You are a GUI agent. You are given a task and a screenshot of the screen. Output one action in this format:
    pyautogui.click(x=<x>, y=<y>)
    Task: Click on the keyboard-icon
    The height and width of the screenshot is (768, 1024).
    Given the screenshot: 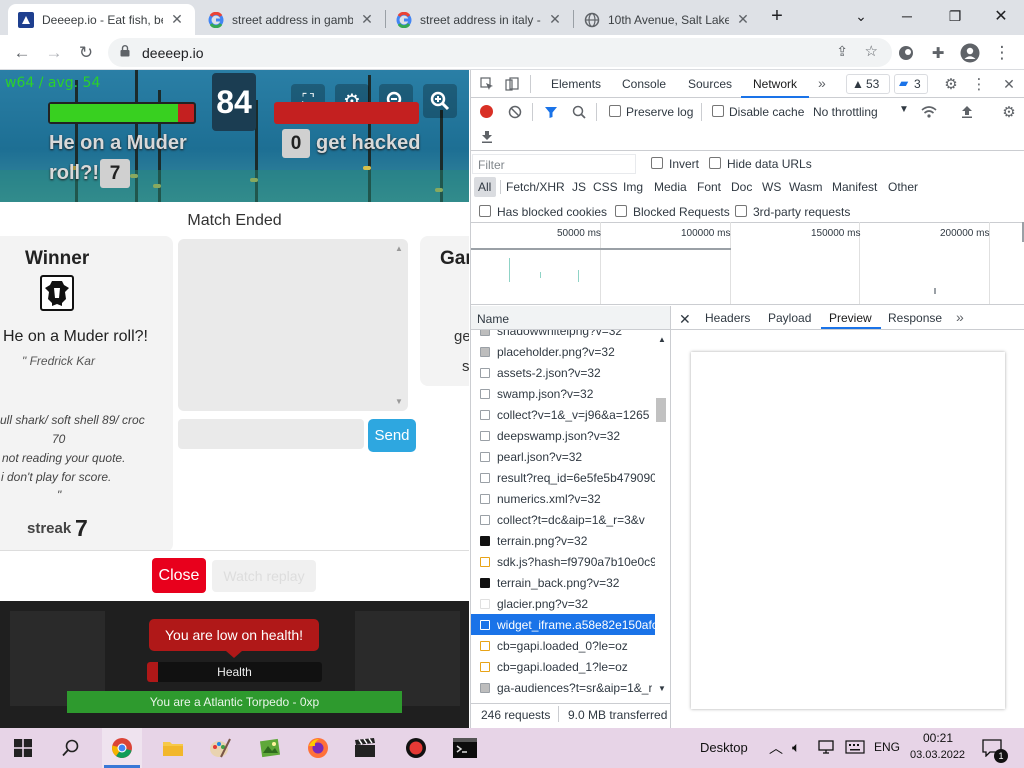 What is the action you would take?
    pyautogui.click(x=855, y=748)
    